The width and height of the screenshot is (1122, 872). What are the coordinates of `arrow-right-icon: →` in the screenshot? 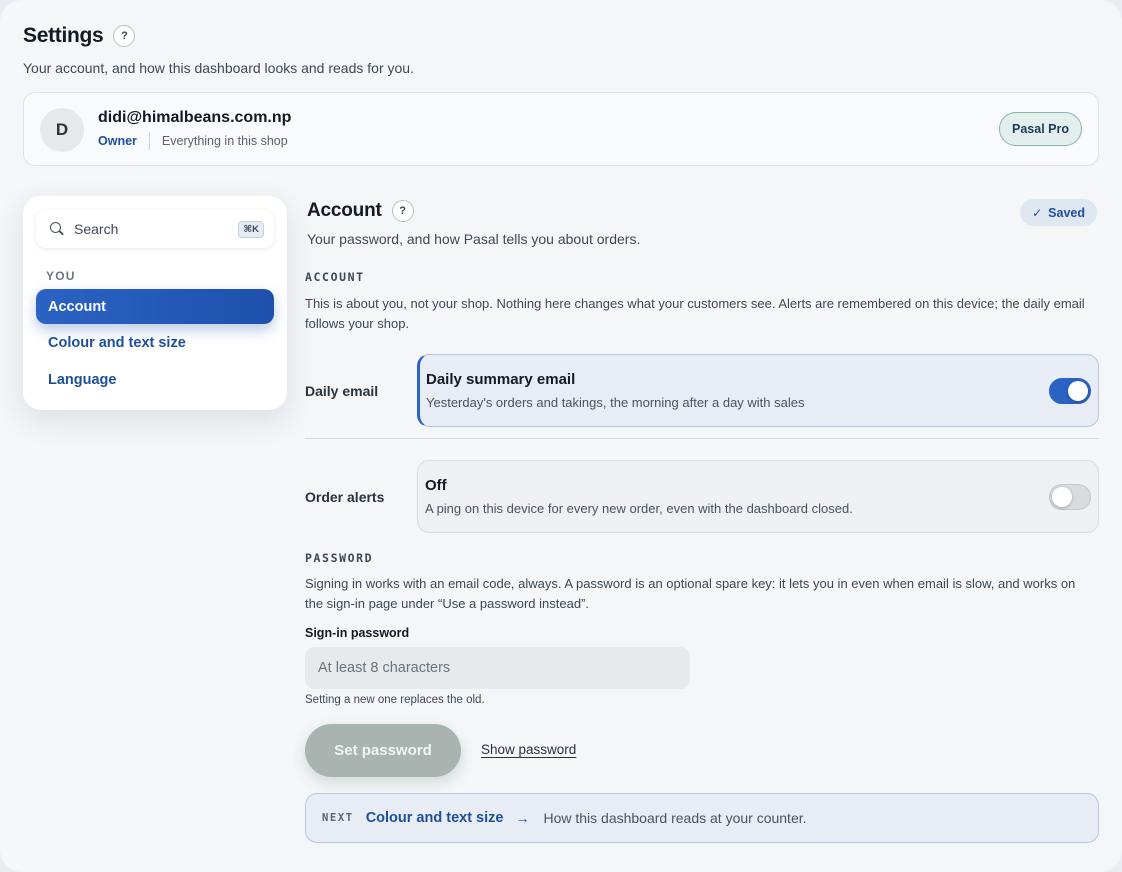 It's located at (522, 818).